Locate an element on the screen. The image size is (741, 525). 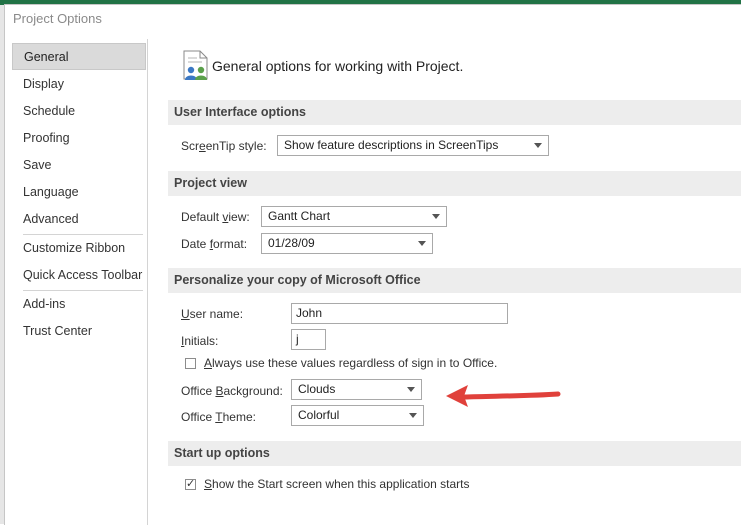
show-start-screen-checkbox: ✓ is located at coordinates (190, 484).